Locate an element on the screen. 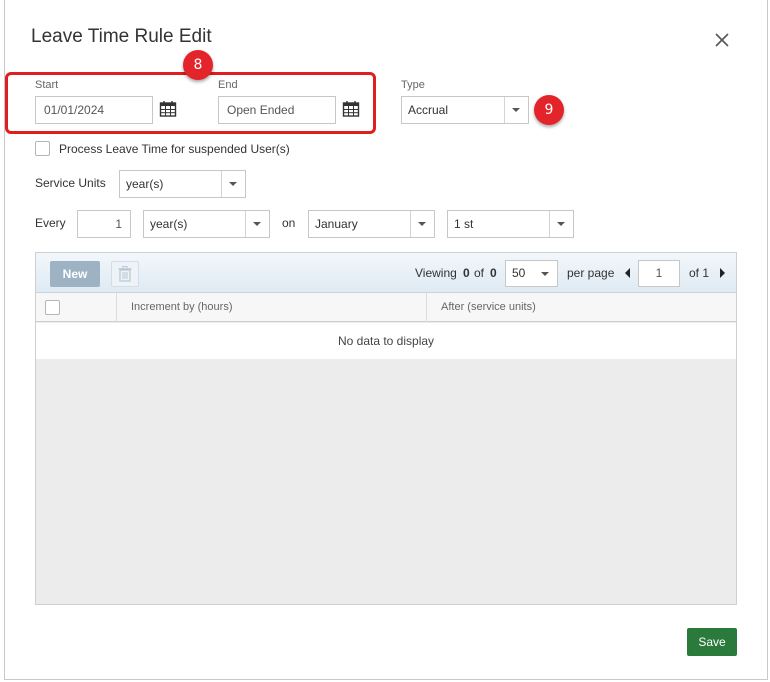 This screenshot has width=770, height=682. next-page-icon is located at coordinates (722, 273).